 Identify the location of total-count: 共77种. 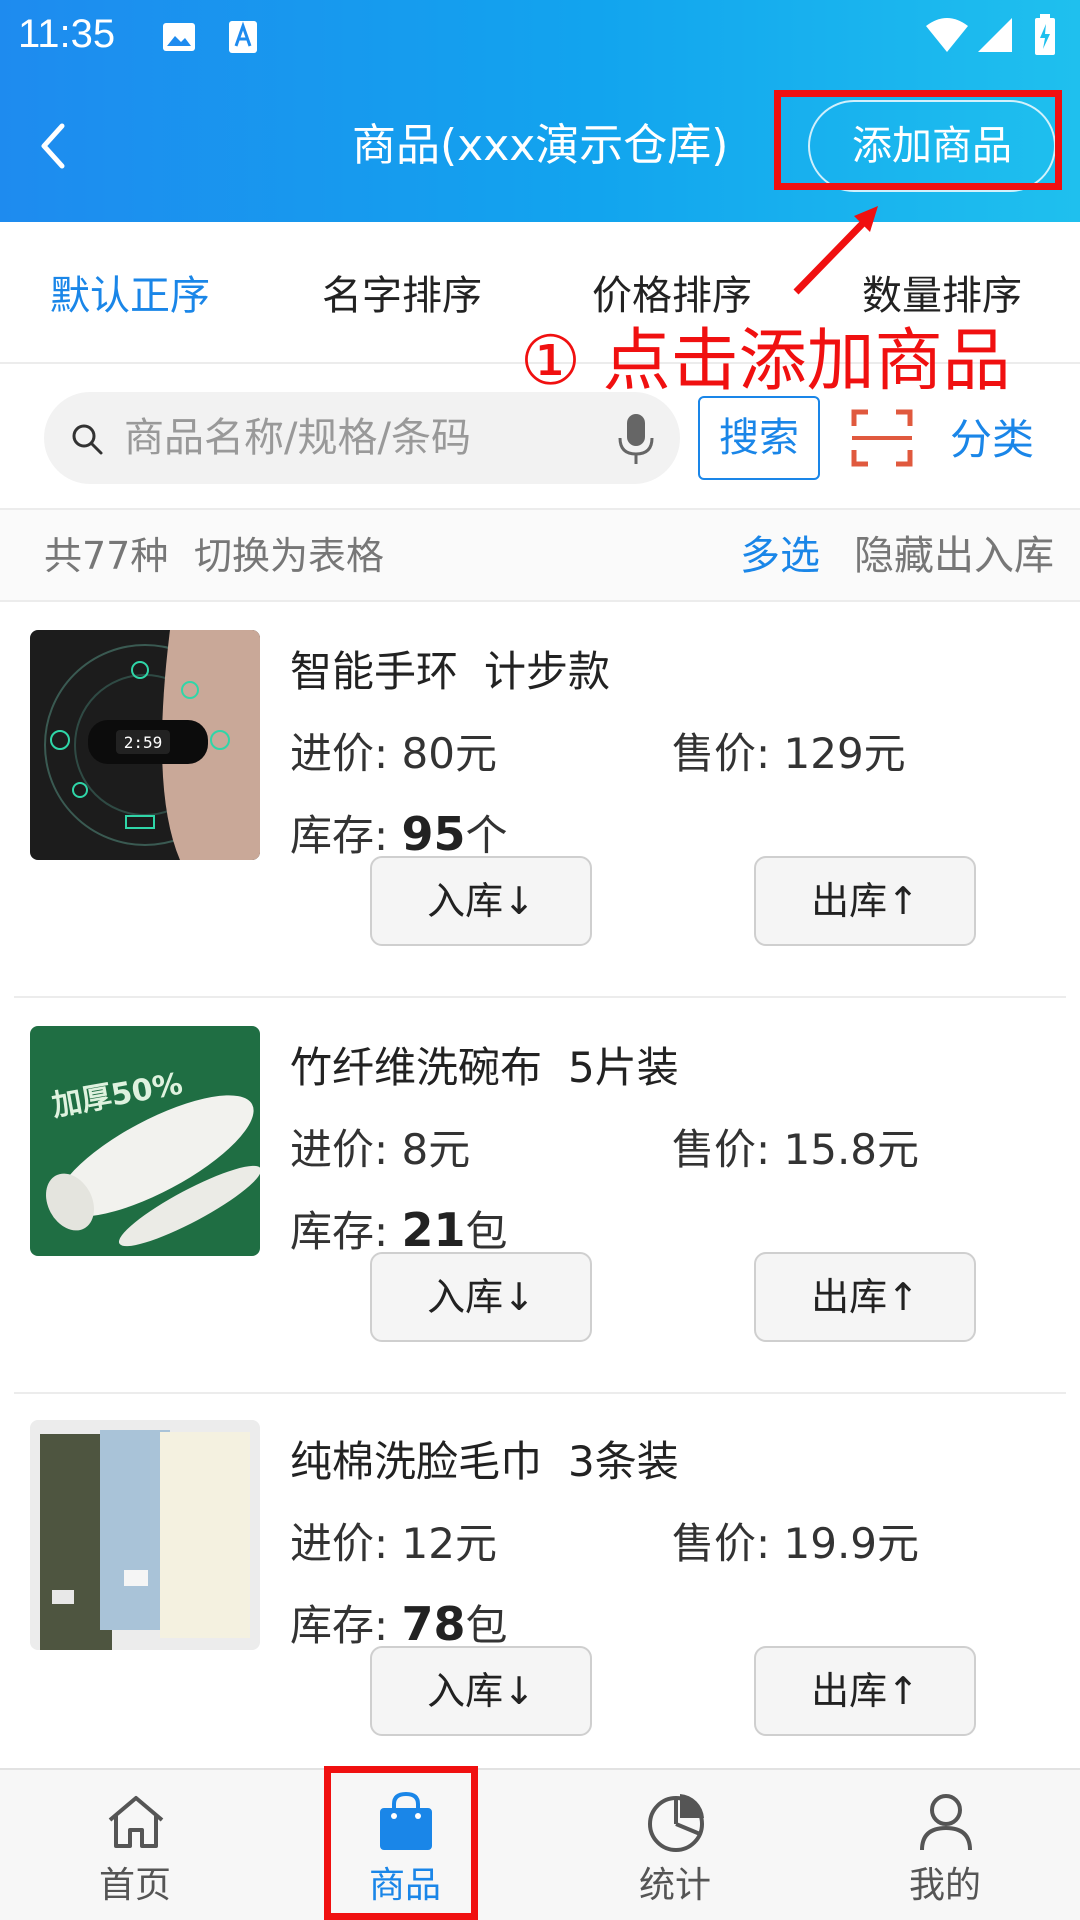
(106, 556).